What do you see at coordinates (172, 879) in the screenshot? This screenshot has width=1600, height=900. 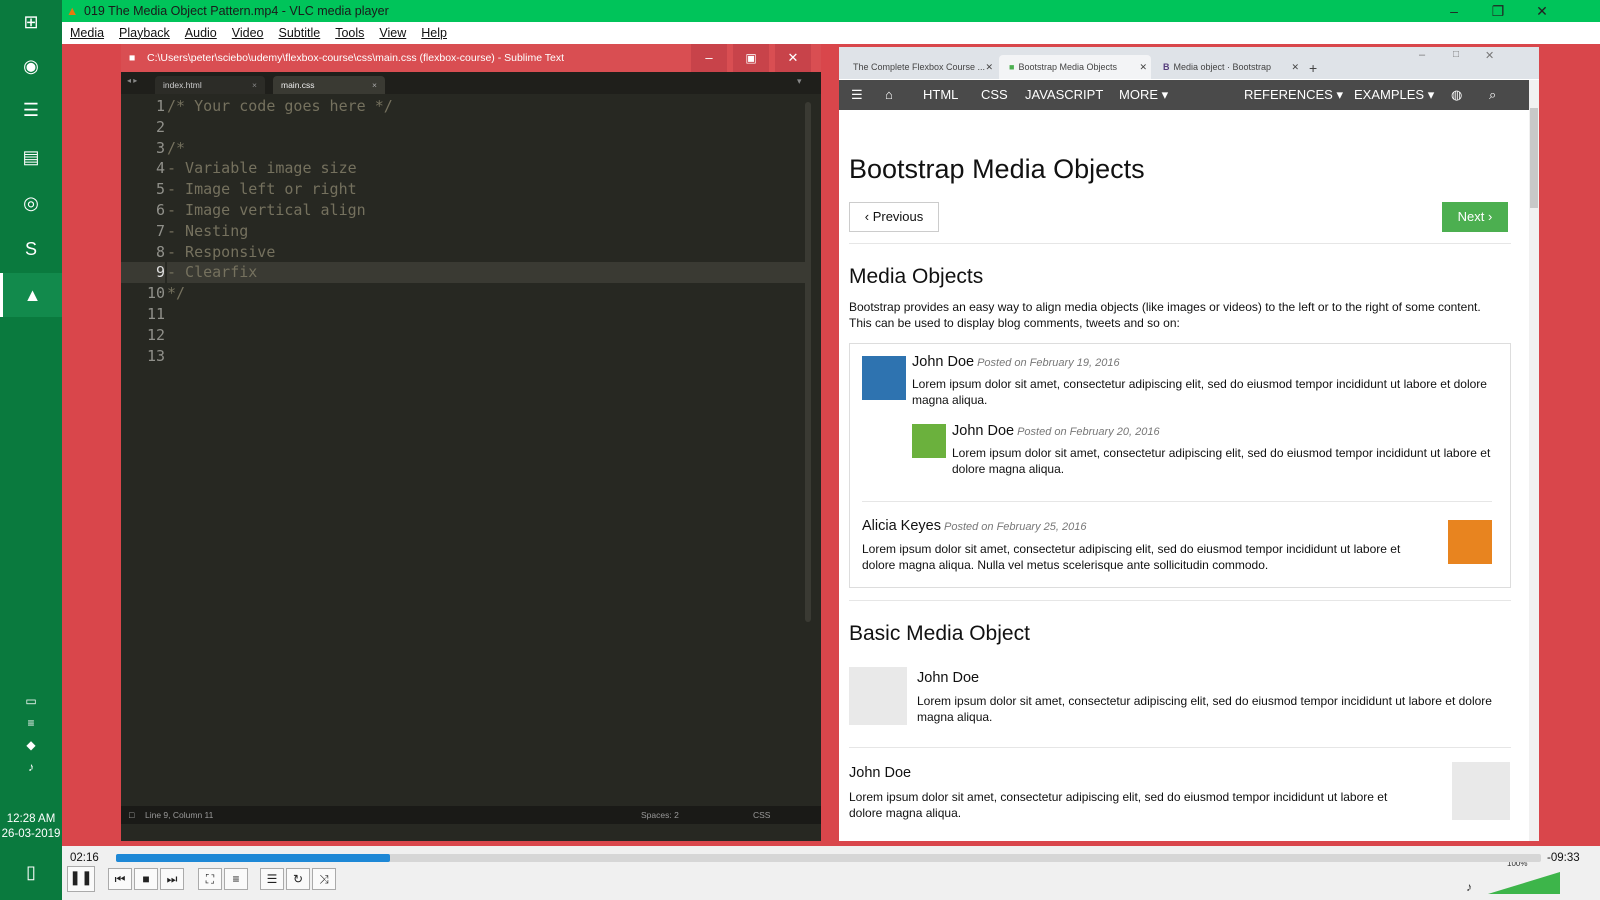 I see `next-media-button: ⏭` at bounding box center [172, 879].